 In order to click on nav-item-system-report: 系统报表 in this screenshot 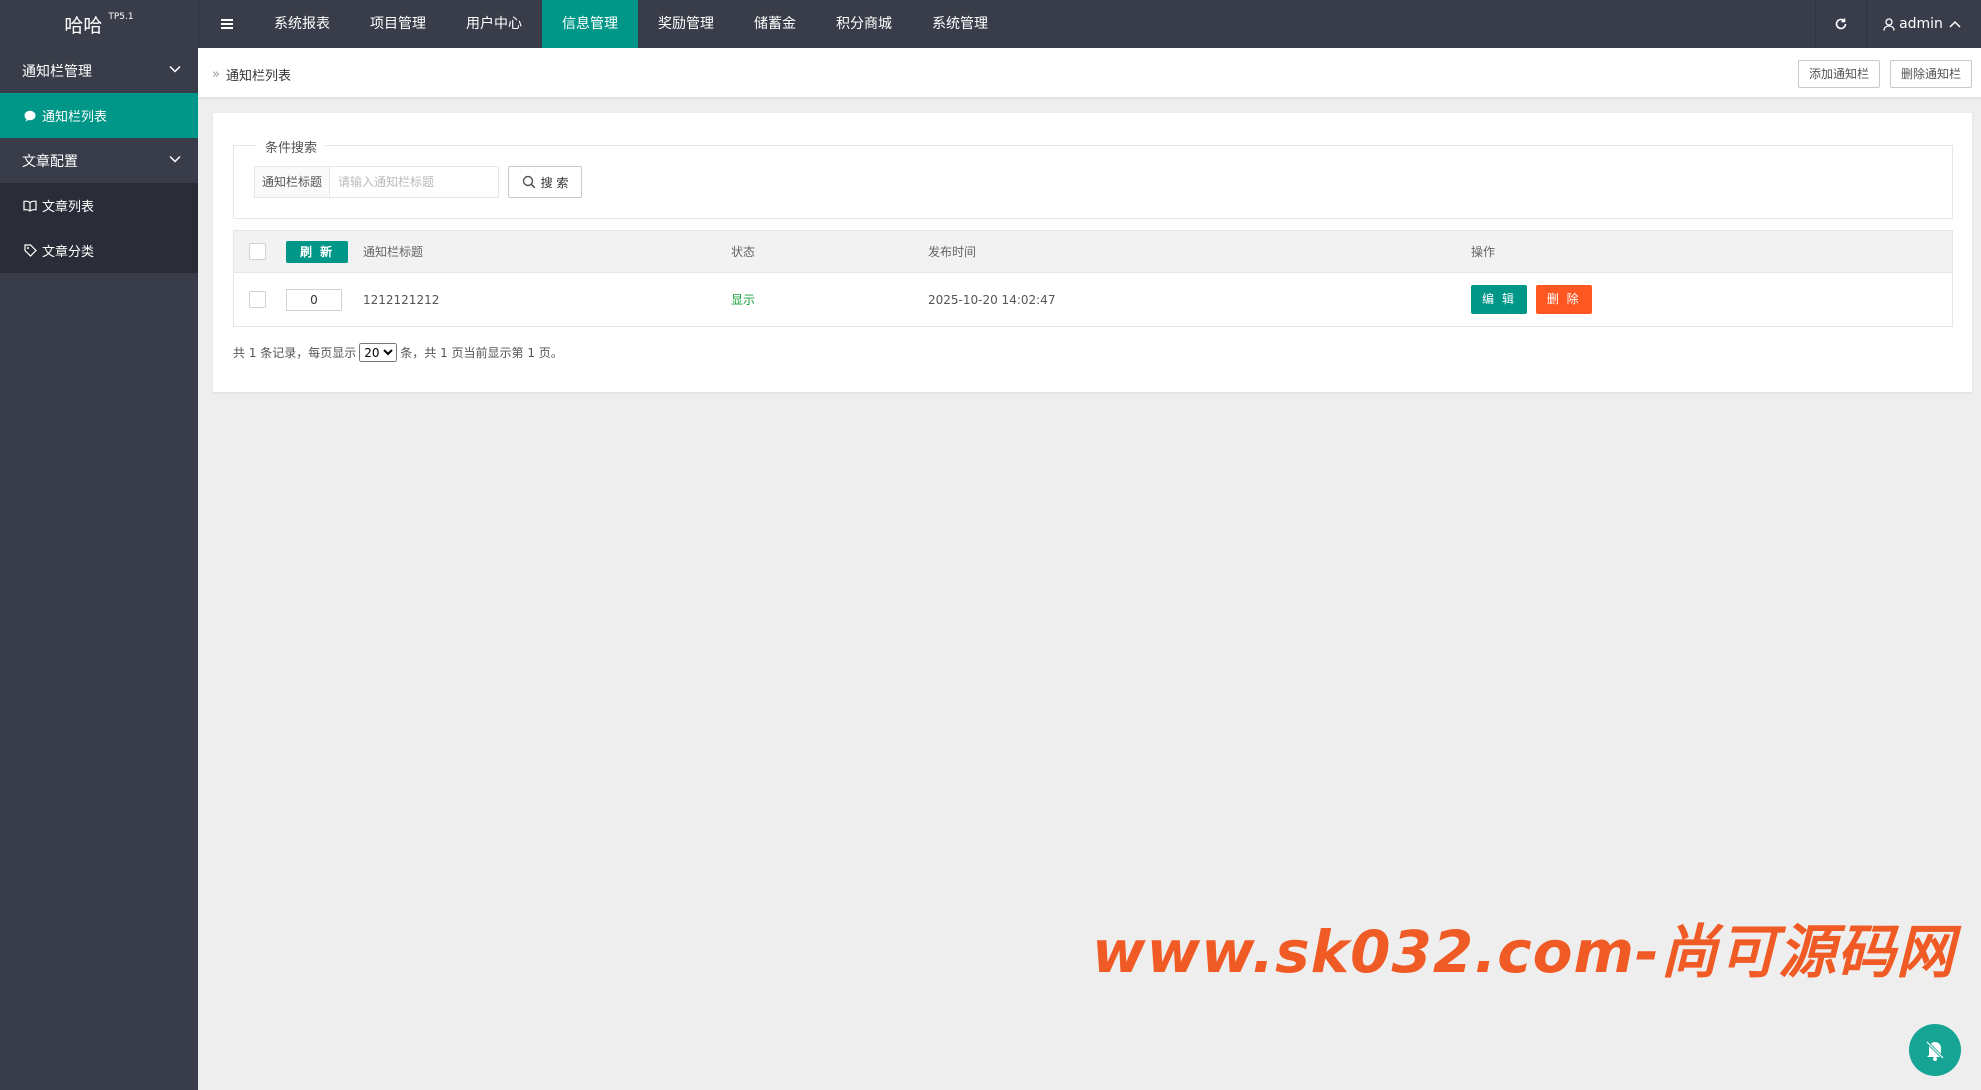, I will do `click(302, 24)`.